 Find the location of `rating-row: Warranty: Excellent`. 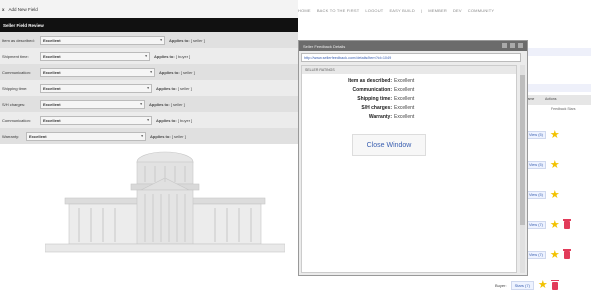

rating-row: Warranty: Excellent is located at coordinates (409, 116).